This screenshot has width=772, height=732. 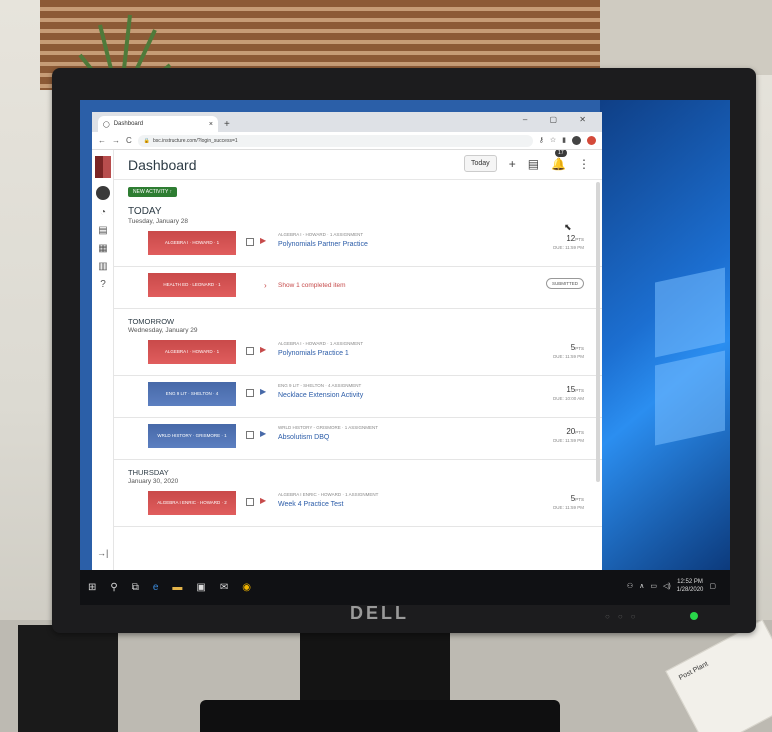 What do you see at coordinates (106, 124) in the screenshot?
I see `canvas-favicon-icon: ◯` at bounding box center [106, 124].